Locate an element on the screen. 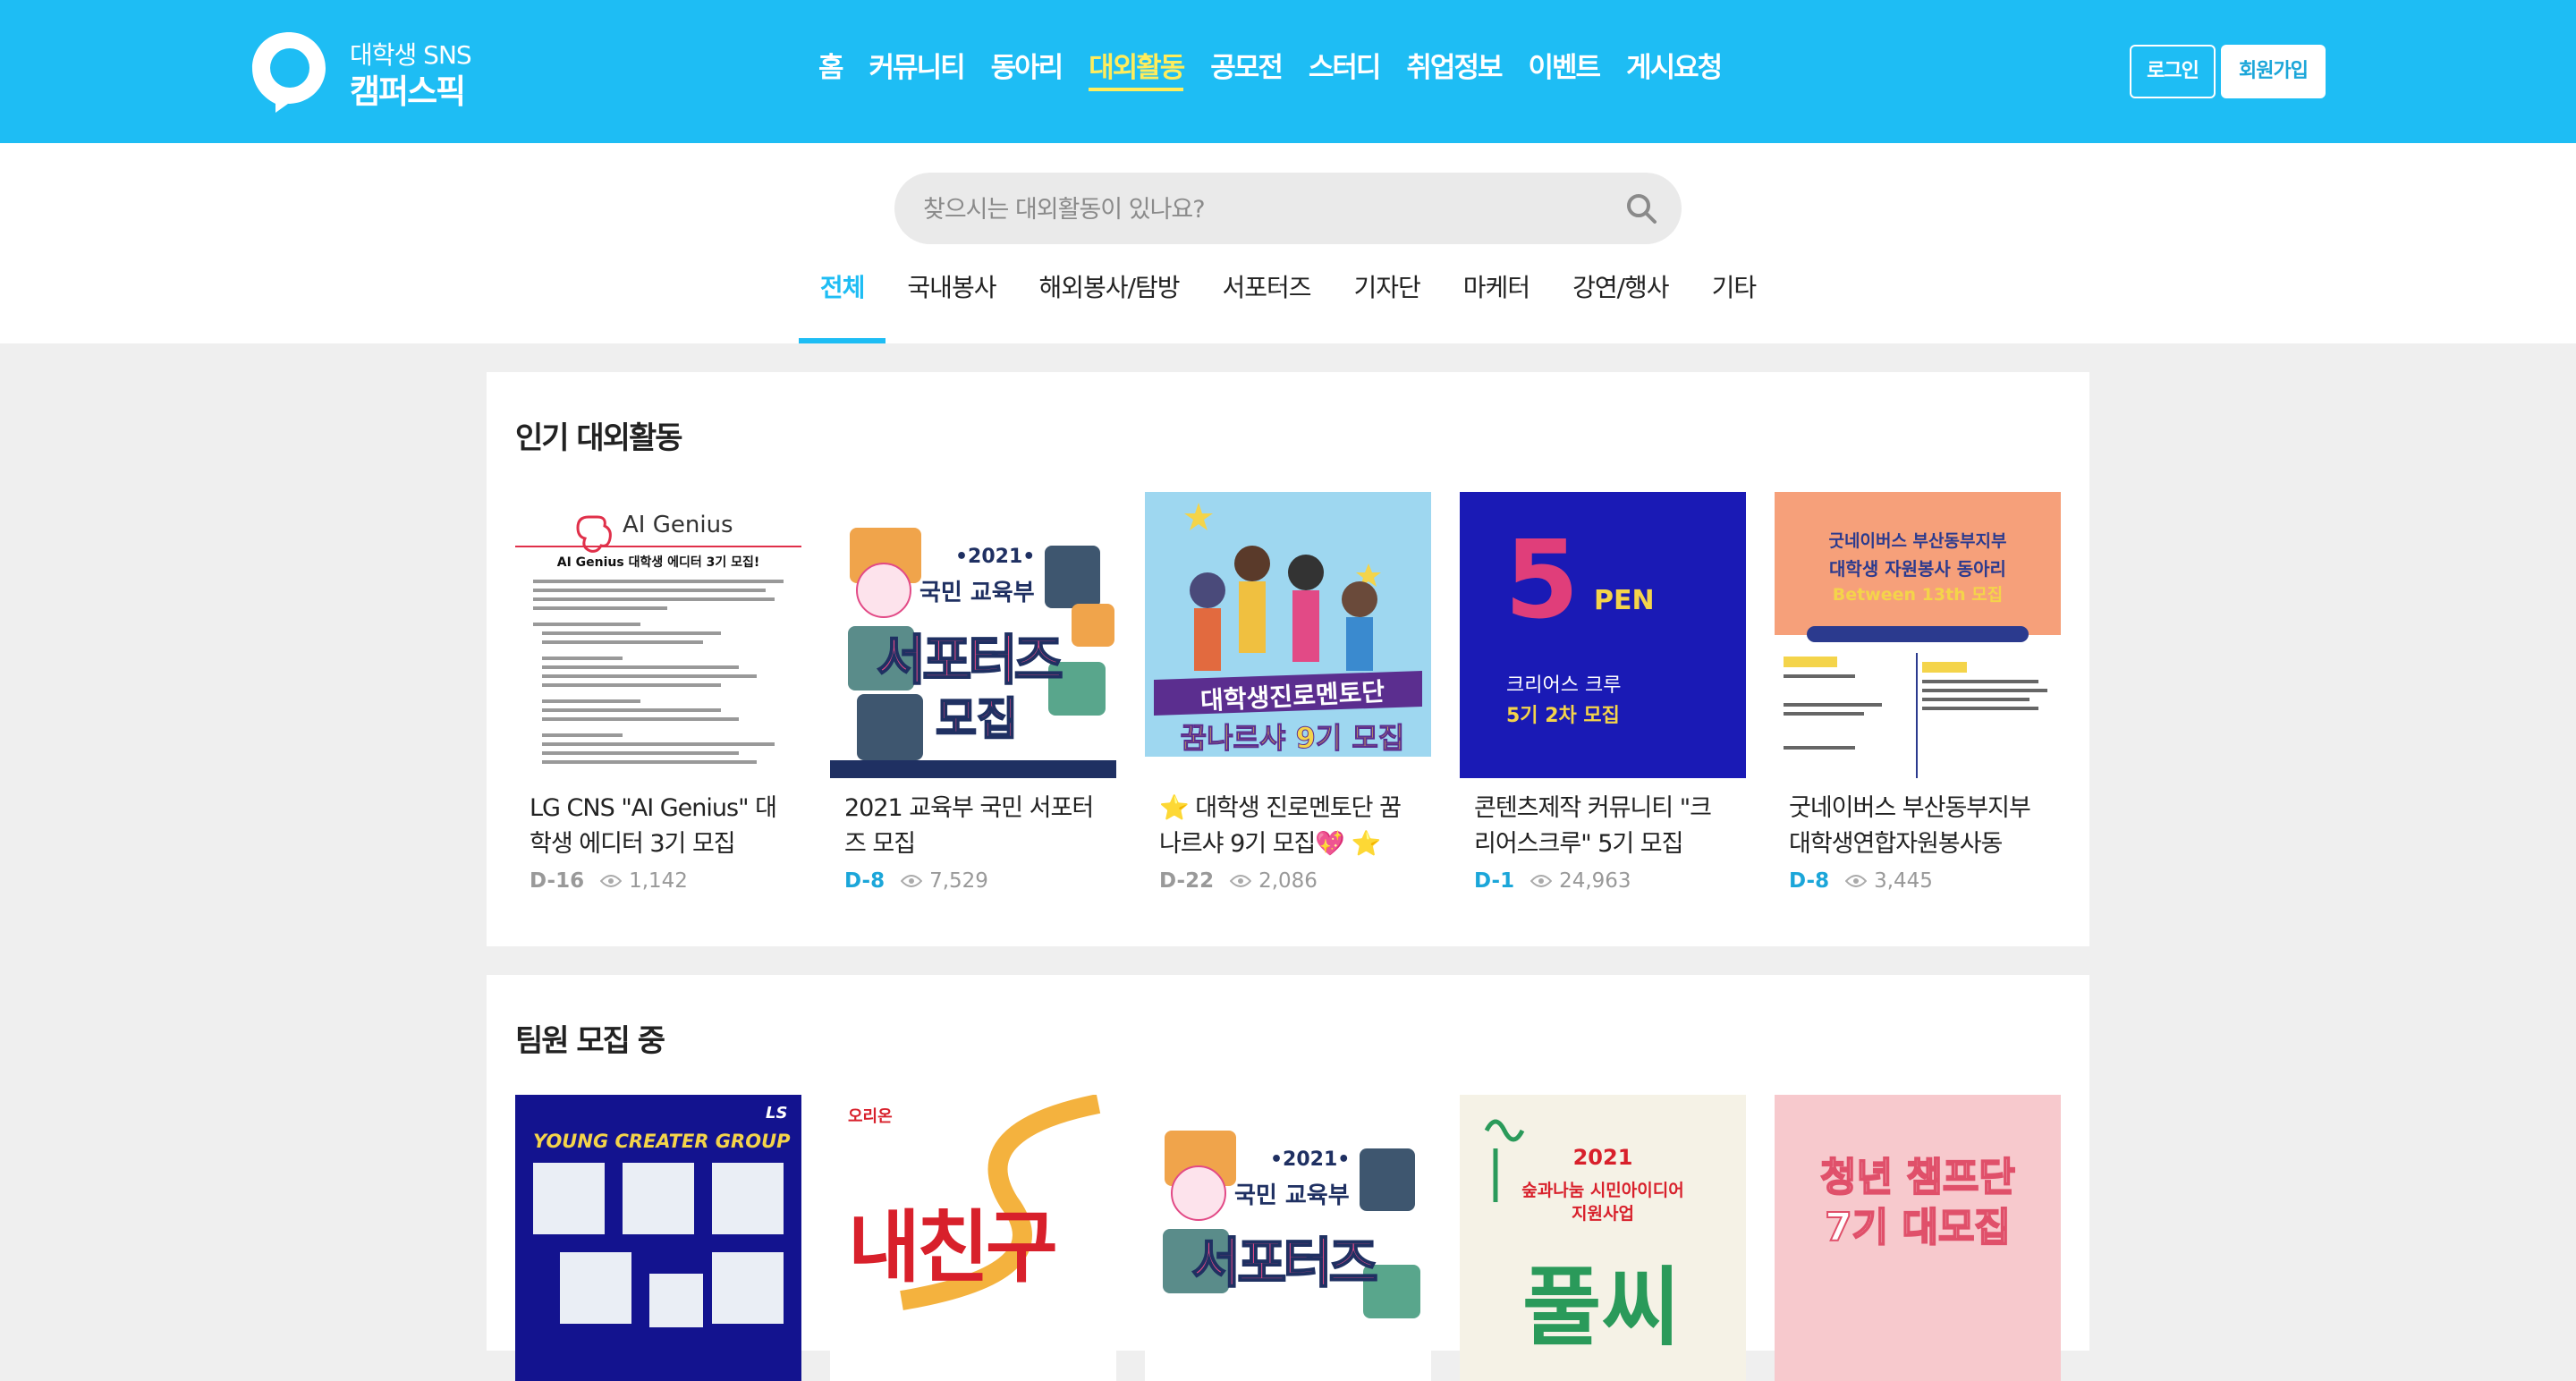 The height and width of the screenshot is (1381, 2576). tab-lectures-events: 강연/행사 is located at coordinates (1620, 296).